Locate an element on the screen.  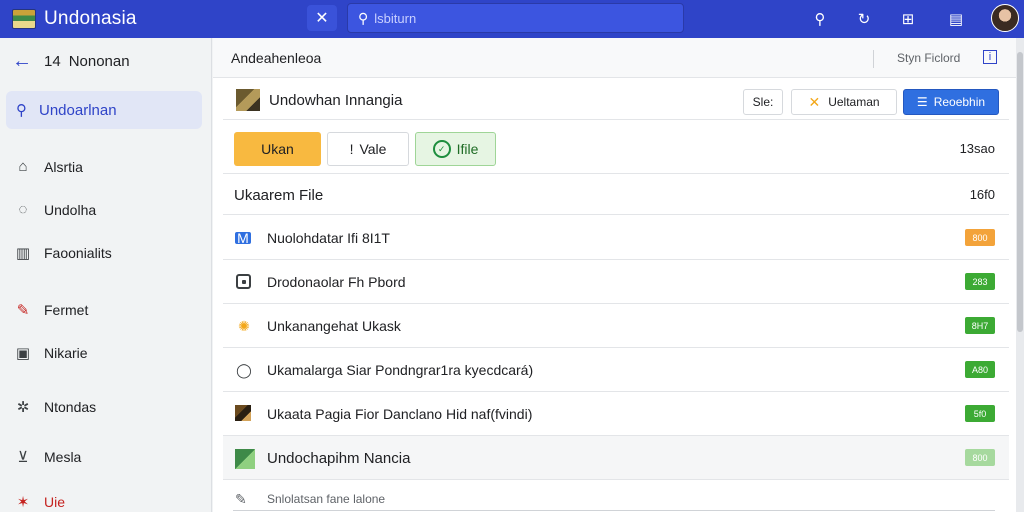
sign-label: Styn Ficlord is located at coordinates (928, 58).